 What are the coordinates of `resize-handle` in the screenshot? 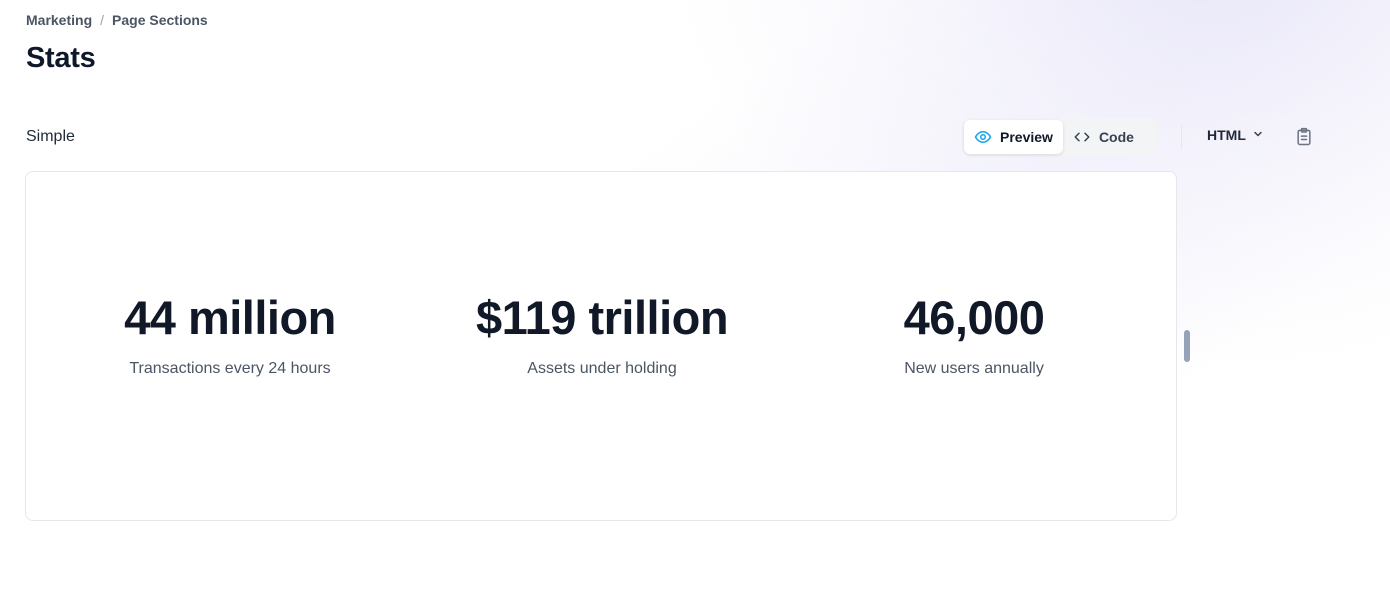 It's located at (1187, 346).